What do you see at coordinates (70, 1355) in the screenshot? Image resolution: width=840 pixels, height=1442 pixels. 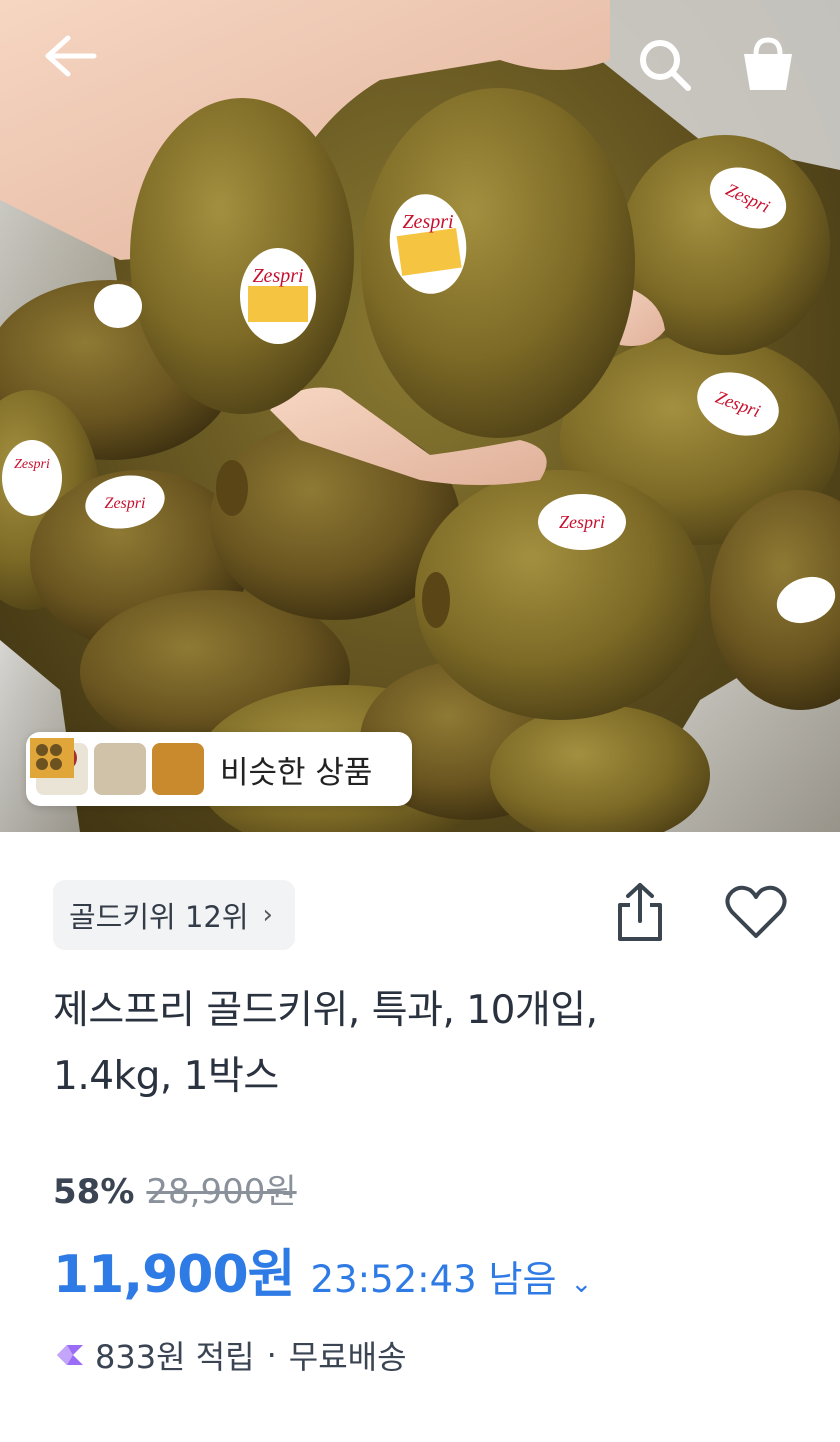 I see `reward-icon` at bounding box center [70, 1355].